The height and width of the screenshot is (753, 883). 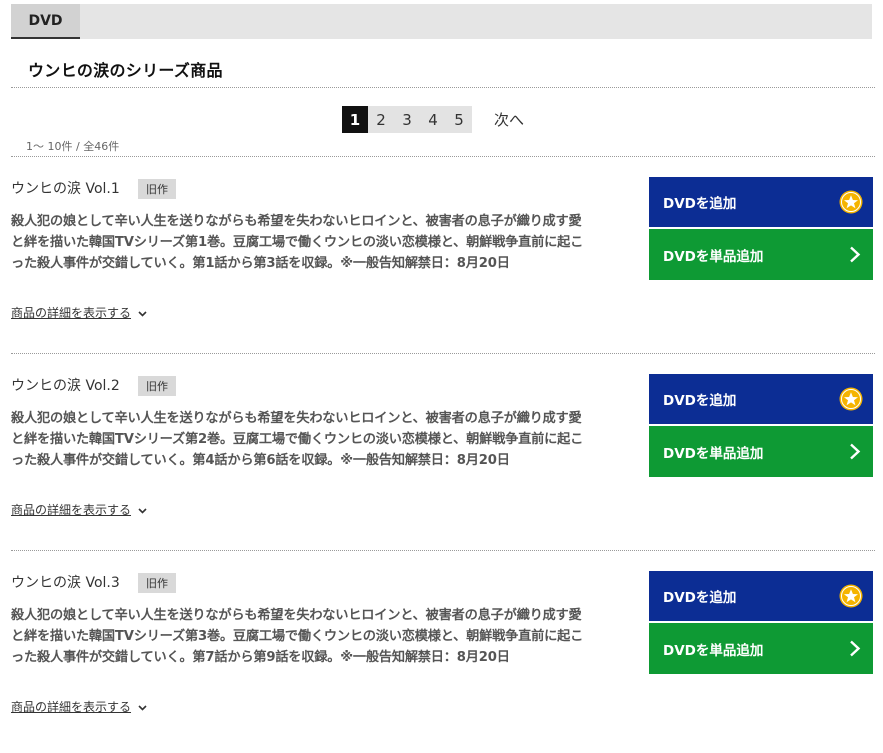 I want to click on page-1: 1, so click(x=355, y=119).